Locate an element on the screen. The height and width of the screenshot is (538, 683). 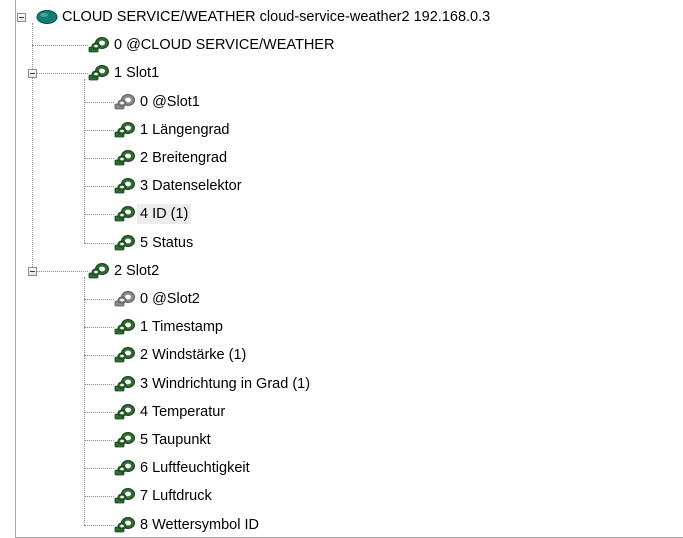
tree-node-label: 1 Längengrad is located at coordinates (185, 130).